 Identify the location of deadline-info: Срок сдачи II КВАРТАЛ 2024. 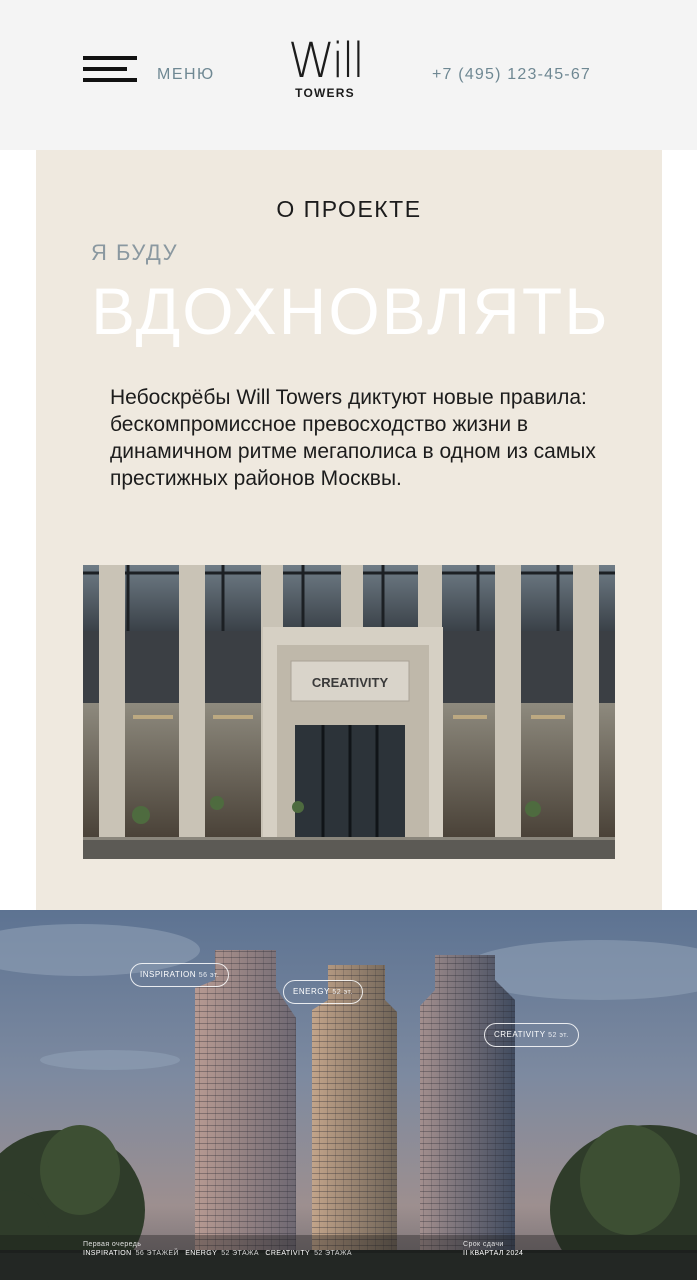
(493, 1249).